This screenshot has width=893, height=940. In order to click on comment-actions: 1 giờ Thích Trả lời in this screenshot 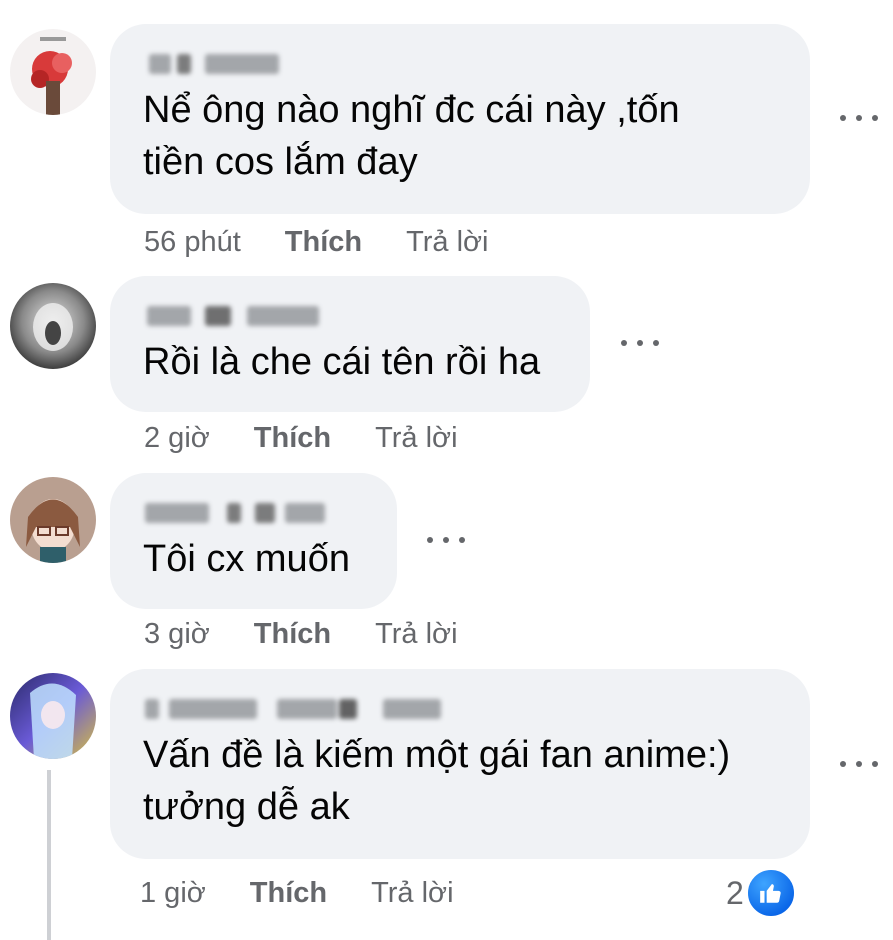, I will do `click(319, 893)`.